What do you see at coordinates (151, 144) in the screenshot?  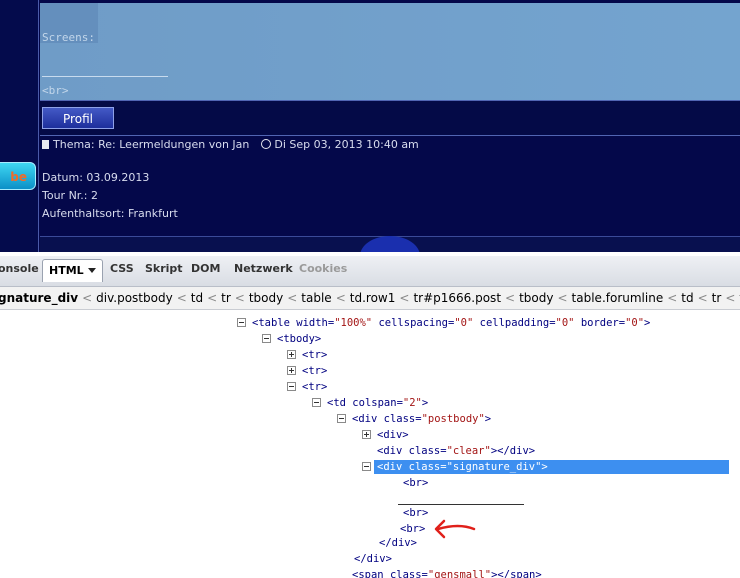 I see `post-subject: Thema: Re: Leermeldungen von Jan` at bounding box center [151, 144].